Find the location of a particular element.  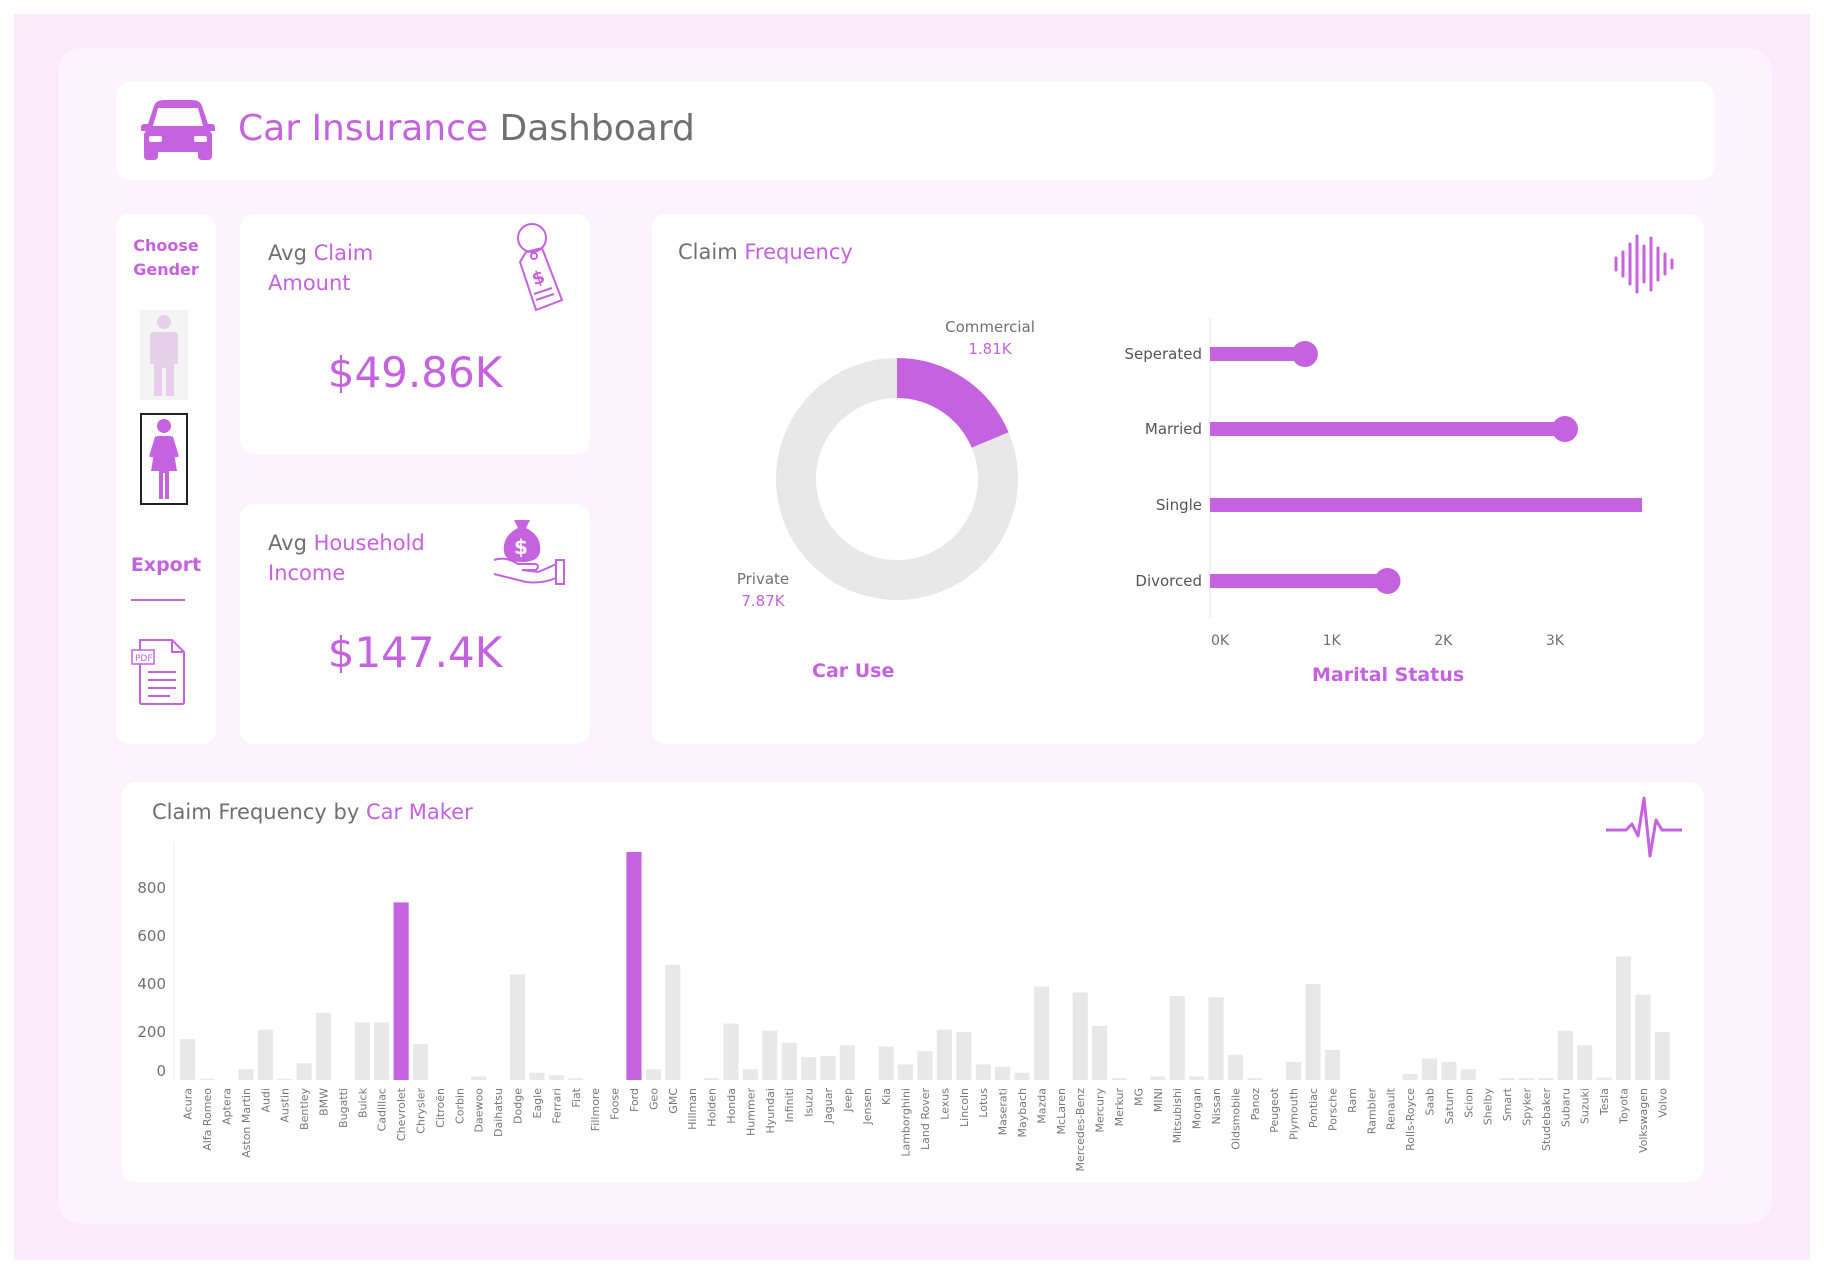

maker-label-geo: Geo is located at coordinates (653, 1099).